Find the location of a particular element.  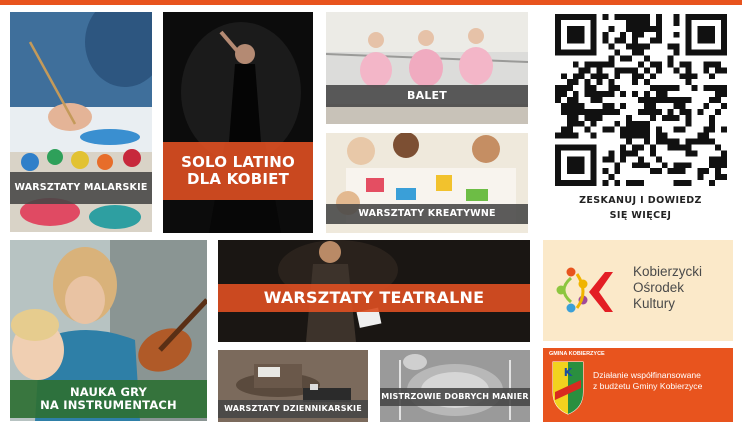

qr-caption: ZESKANUJ I DOWIEDZ SIĘ WIĘCEJ is located at coordinates (640, 208).